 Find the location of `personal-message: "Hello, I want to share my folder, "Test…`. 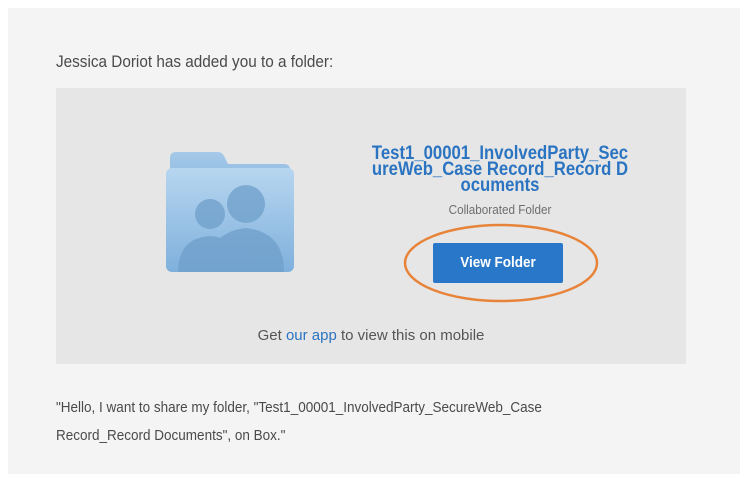

personal-message: "Hello, I want to share my folder, "Test… is located at coordinates (299, 421).